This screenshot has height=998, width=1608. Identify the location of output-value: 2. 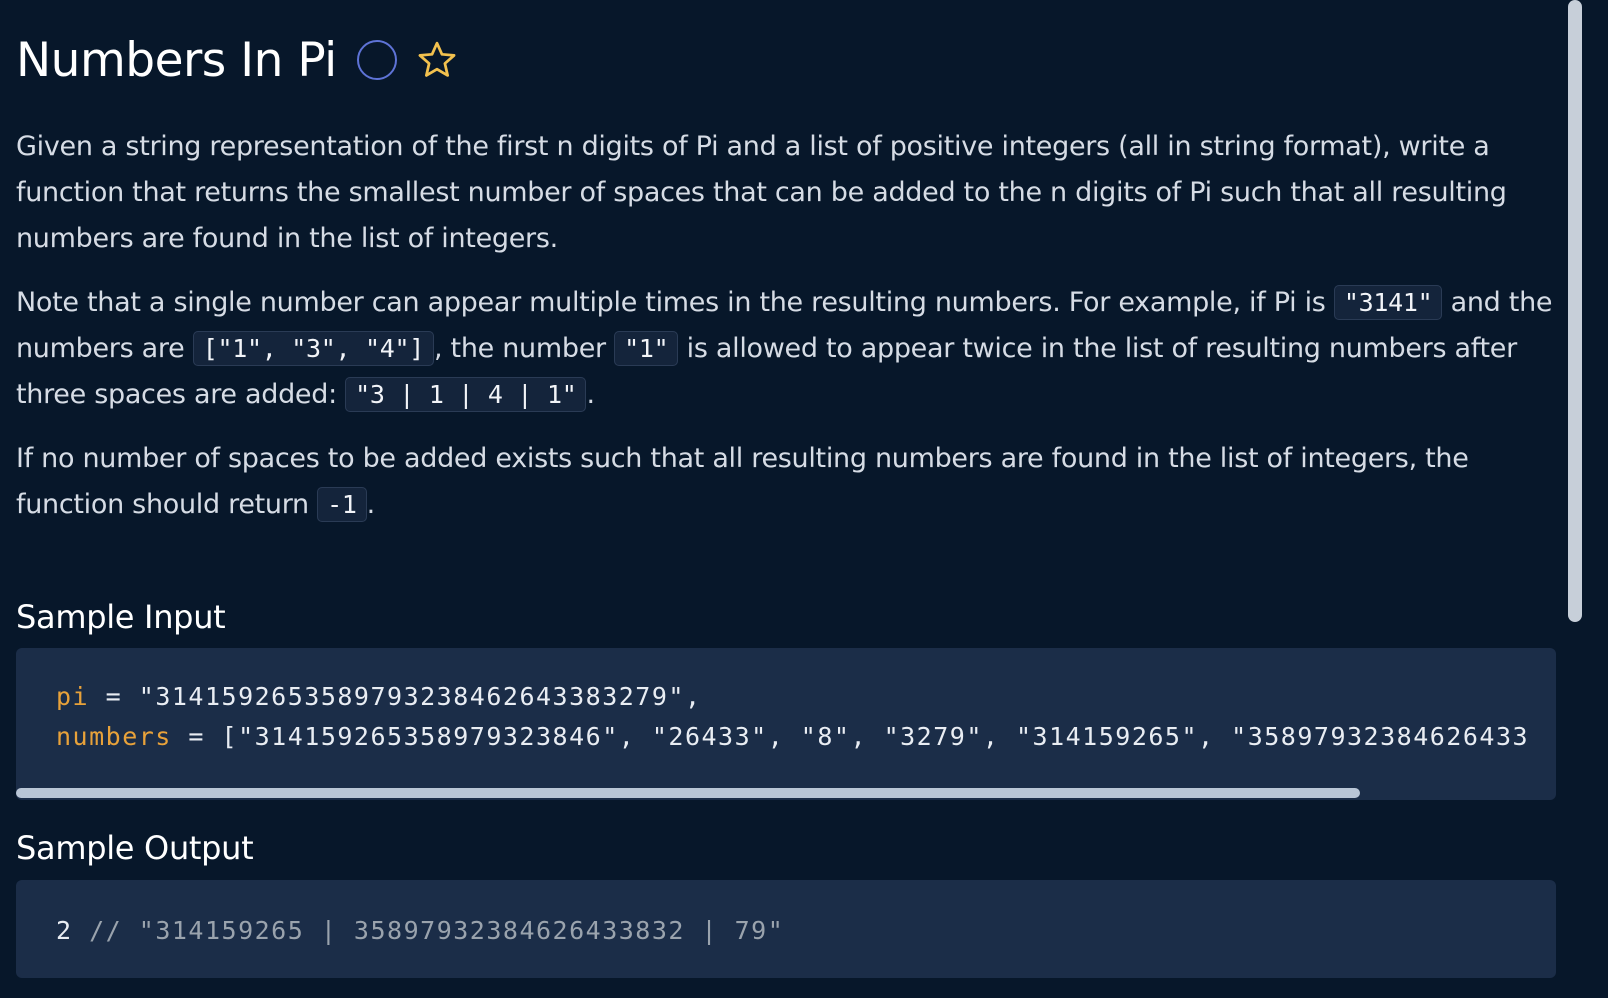
(64, 930).